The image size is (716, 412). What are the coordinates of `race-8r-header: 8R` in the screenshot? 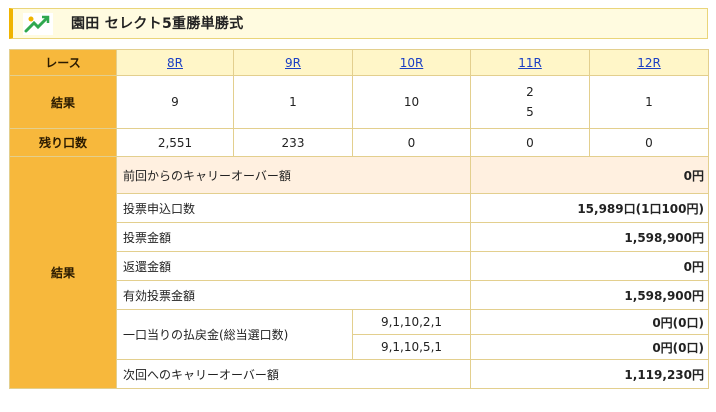 It's located at (175, 62).